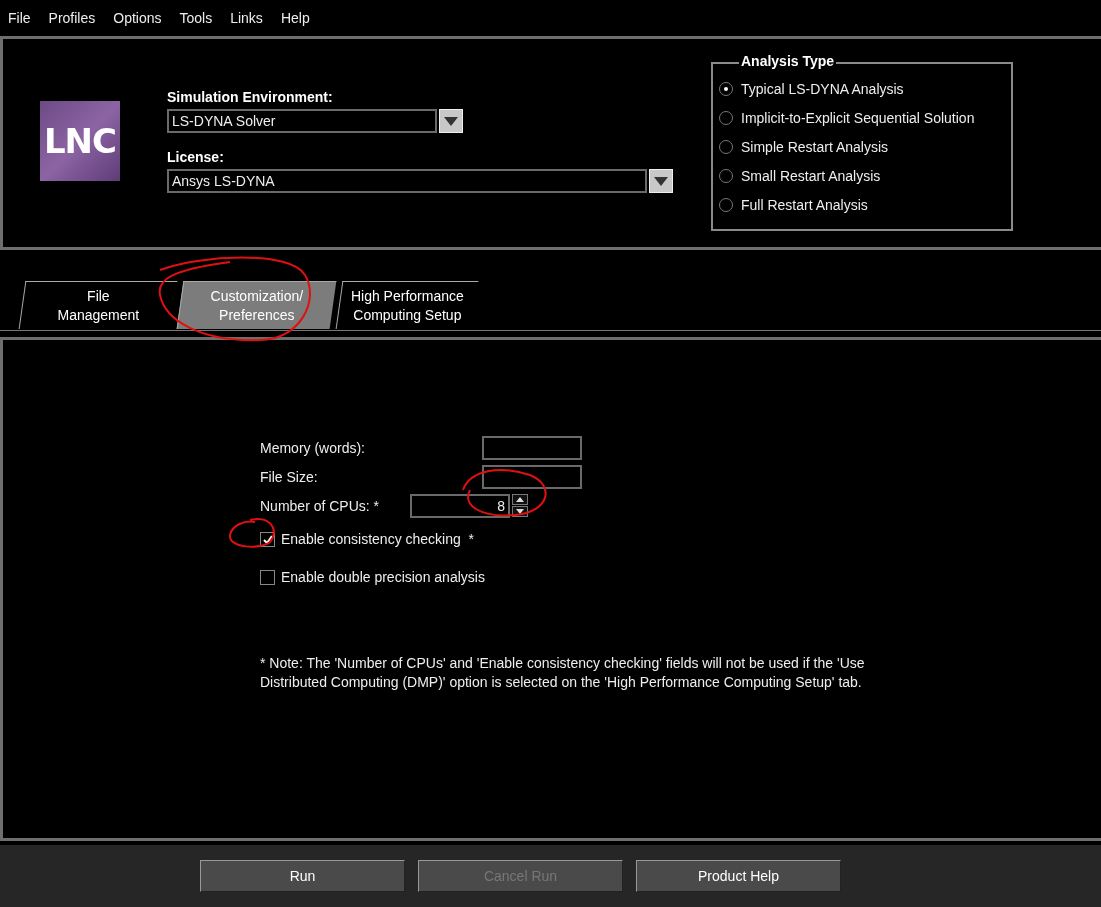  Describe the element at coordinates (815, 146) in the screenshot. I see `radio-label: Simple Restart Analysis` at that location.